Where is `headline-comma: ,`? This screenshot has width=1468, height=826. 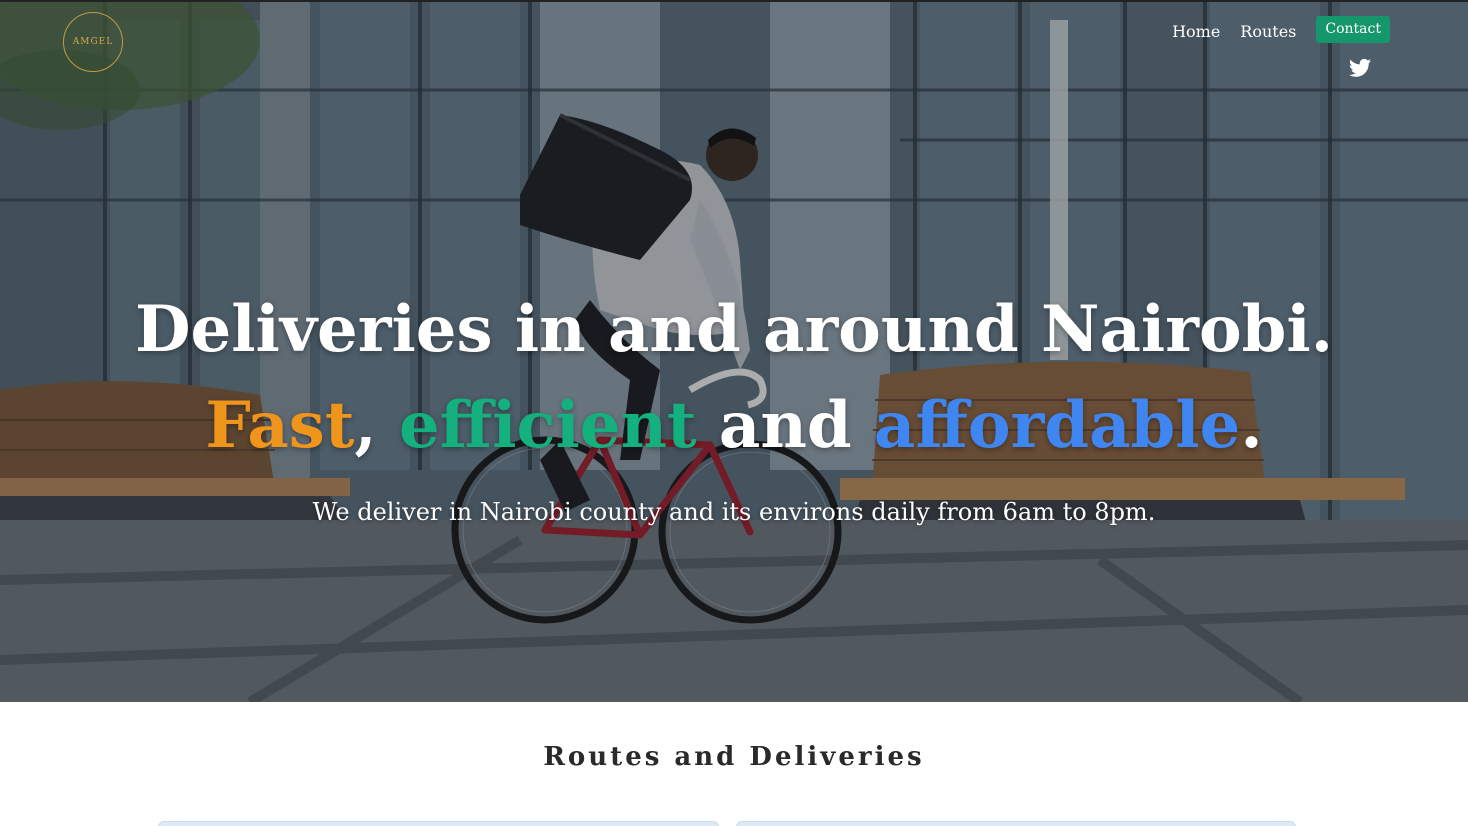
headline-comma: , is located at coordinates (376, 425).